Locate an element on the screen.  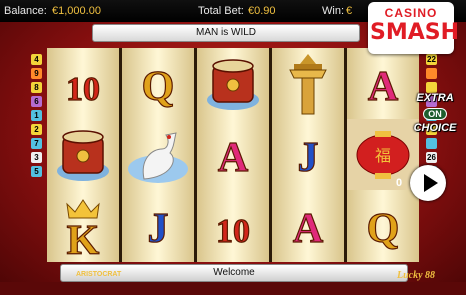
payline-left-3: 6 is located at coordinates (36, 101).